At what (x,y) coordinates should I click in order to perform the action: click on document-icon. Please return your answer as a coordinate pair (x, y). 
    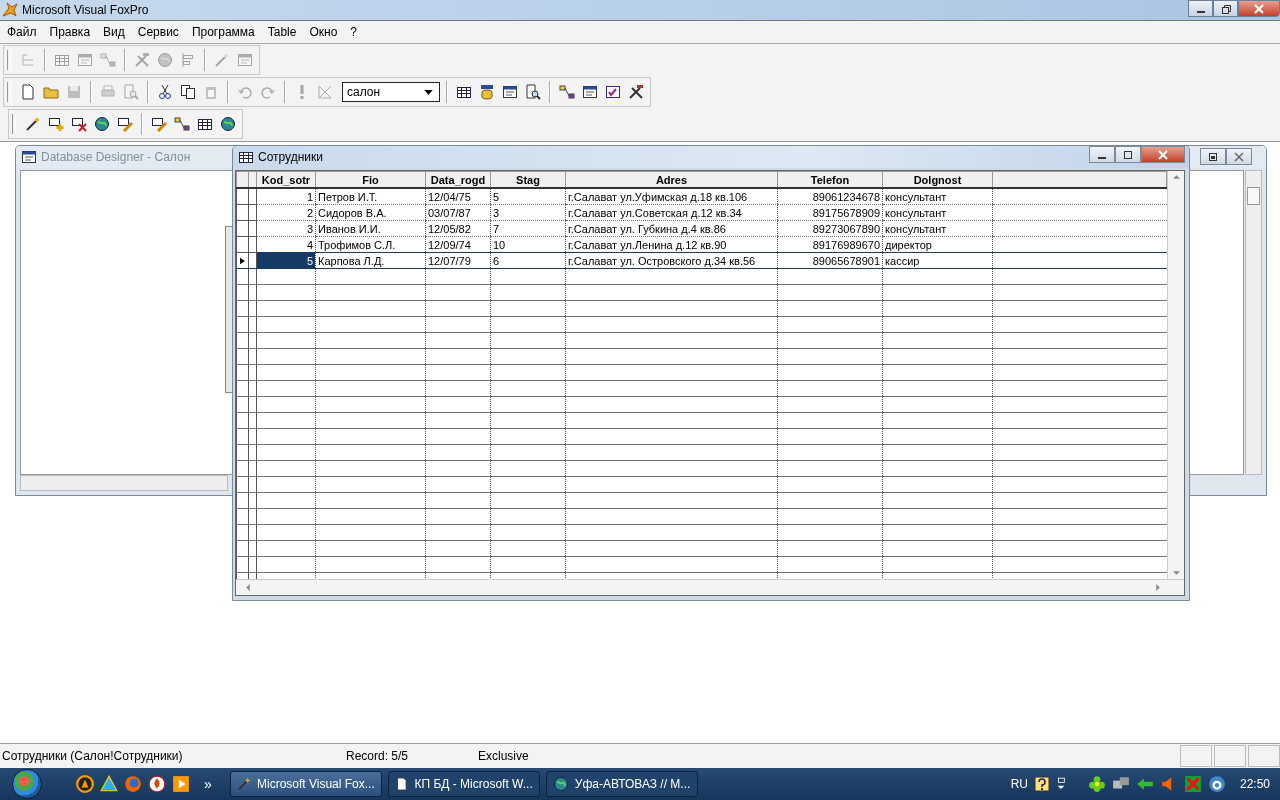
    Looking at the image, I should click on (401, 784).